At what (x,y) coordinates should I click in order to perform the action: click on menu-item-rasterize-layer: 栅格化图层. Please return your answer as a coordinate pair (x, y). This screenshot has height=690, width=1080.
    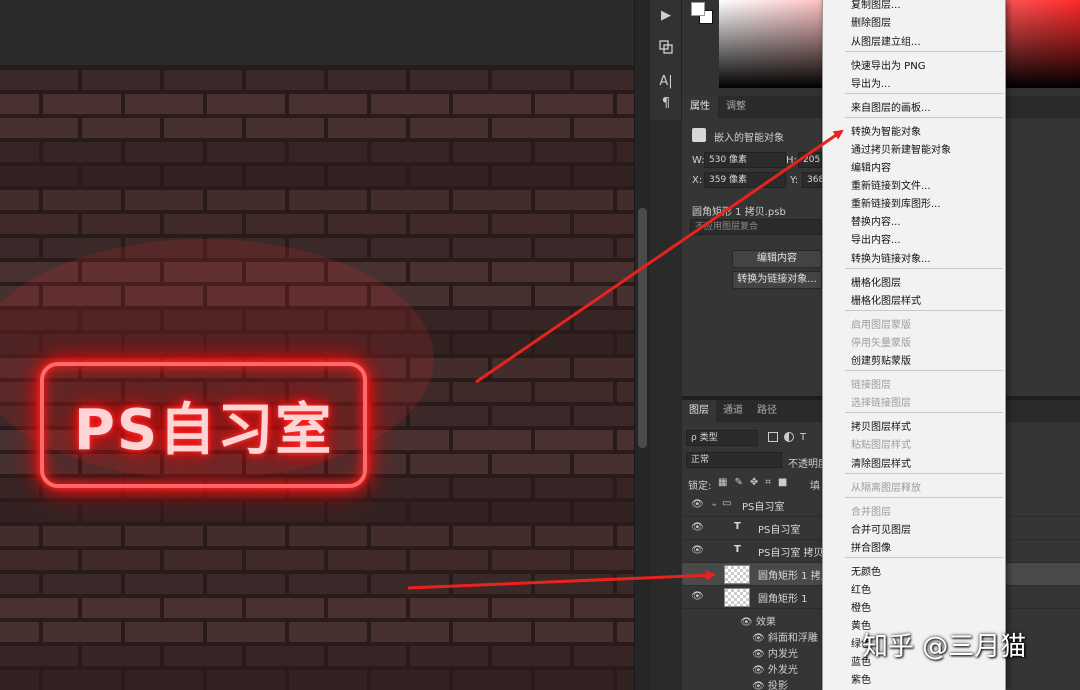
    Looking at the image, I should click on (926, 281).